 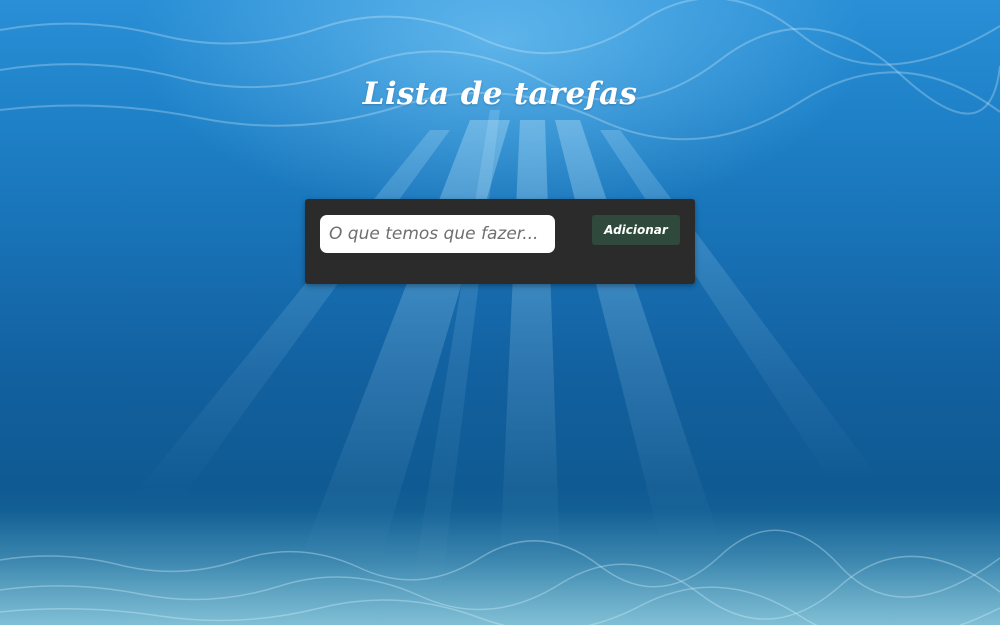 What do you see at coordinates (500, 94) in the screenshot?
I see `page-title: Lista de tarefas` at bounding box center [500, 94].